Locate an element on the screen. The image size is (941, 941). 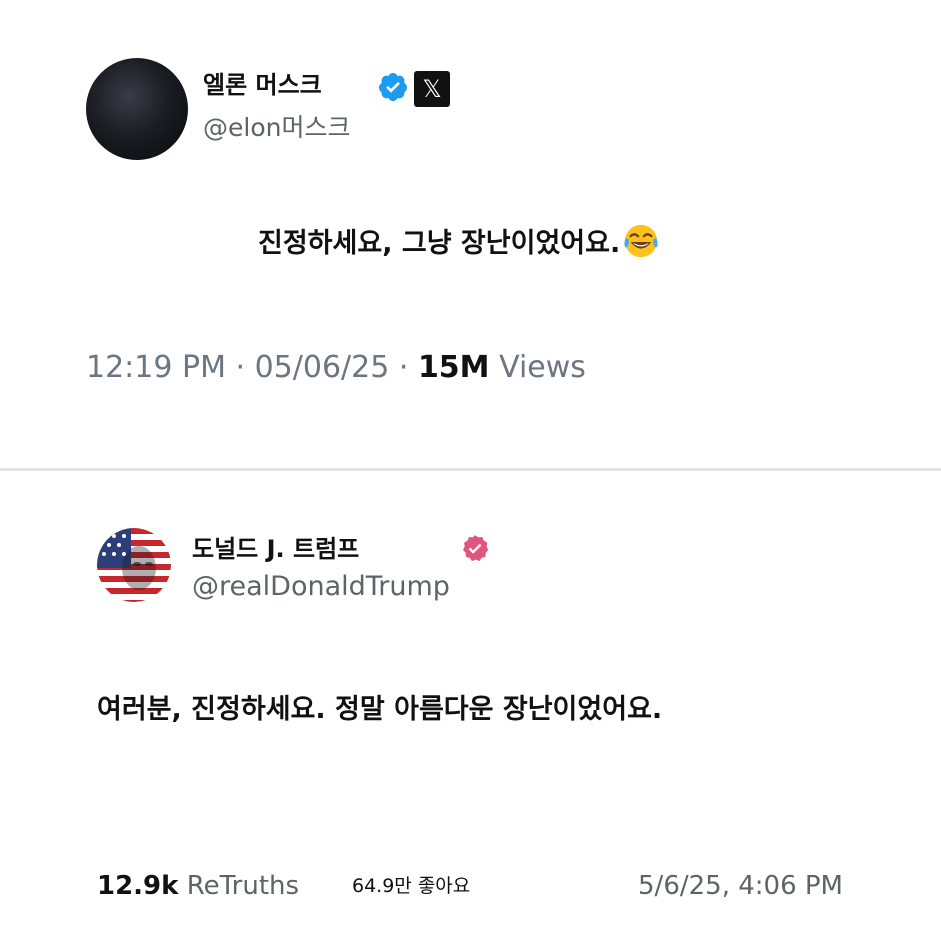
face-with-tears-of-joy-icon is located at coordinates (641, 241).